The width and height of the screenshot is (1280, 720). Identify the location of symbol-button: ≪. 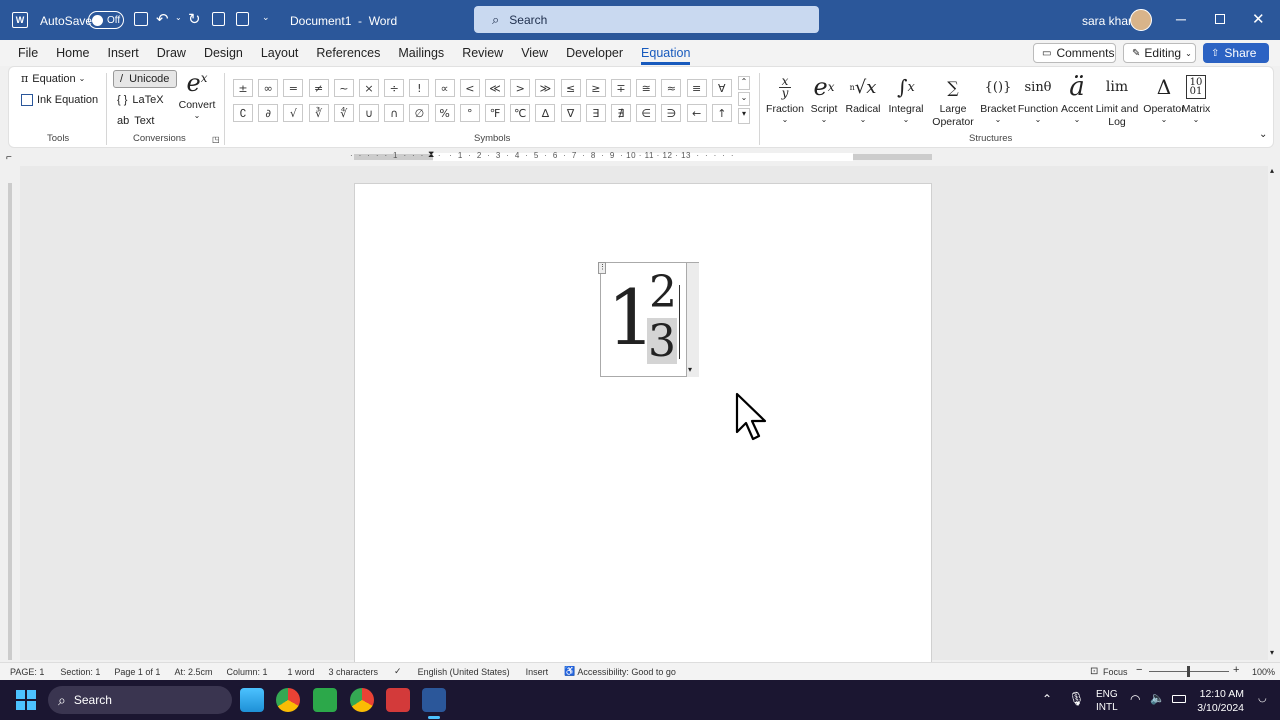
(495, 88).